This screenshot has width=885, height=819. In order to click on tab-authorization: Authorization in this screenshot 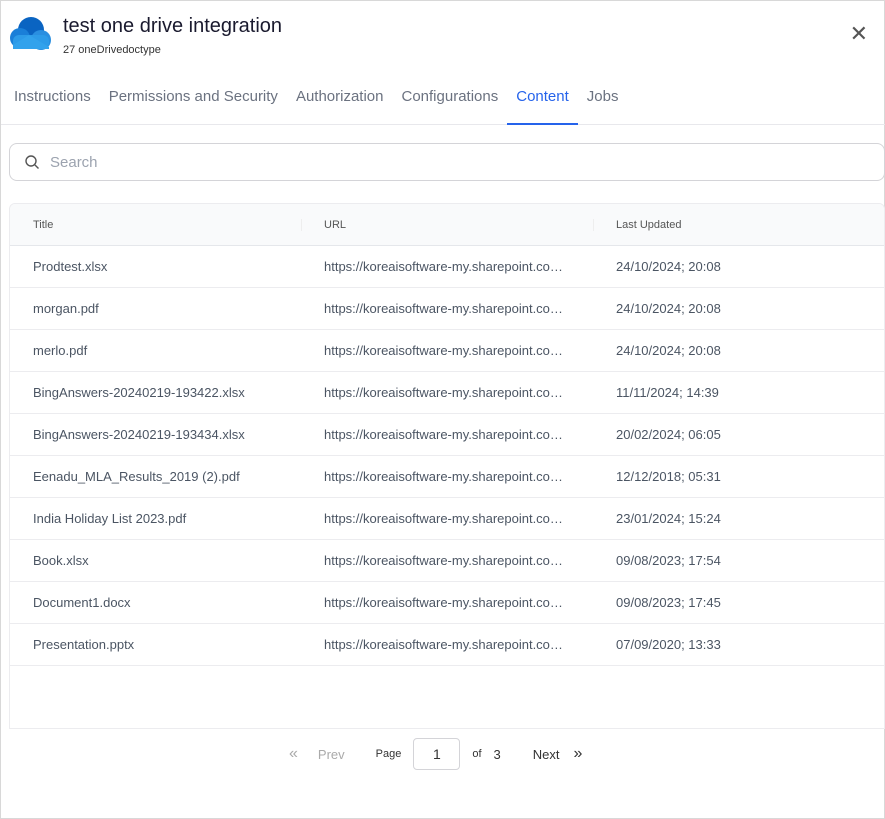, I will do `click(340, 102)`.